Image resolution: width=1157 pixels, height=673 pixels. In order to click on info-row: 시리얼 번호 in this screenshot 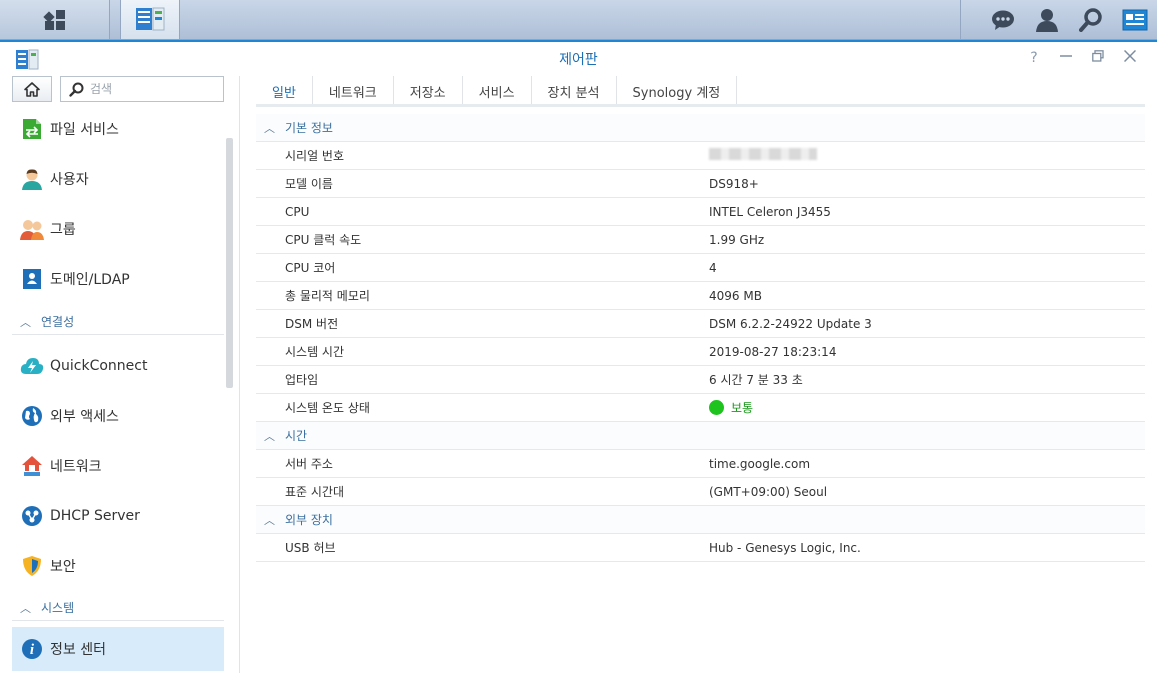, I will do `click(700, 156)`.